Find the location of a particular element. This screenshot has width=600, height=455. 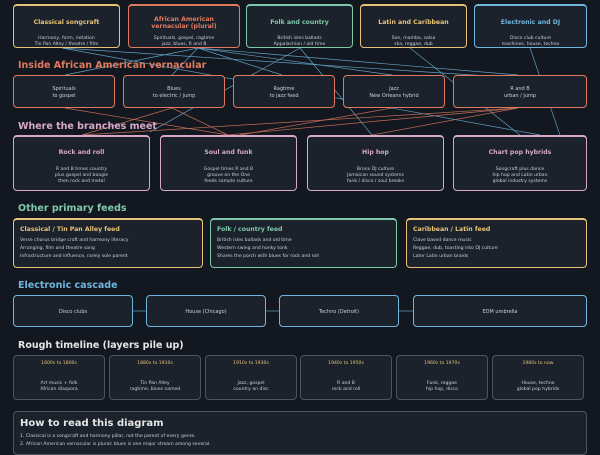

branch-pop-desc-1: Songcraft plus dance is located at coordinates (520, 169).